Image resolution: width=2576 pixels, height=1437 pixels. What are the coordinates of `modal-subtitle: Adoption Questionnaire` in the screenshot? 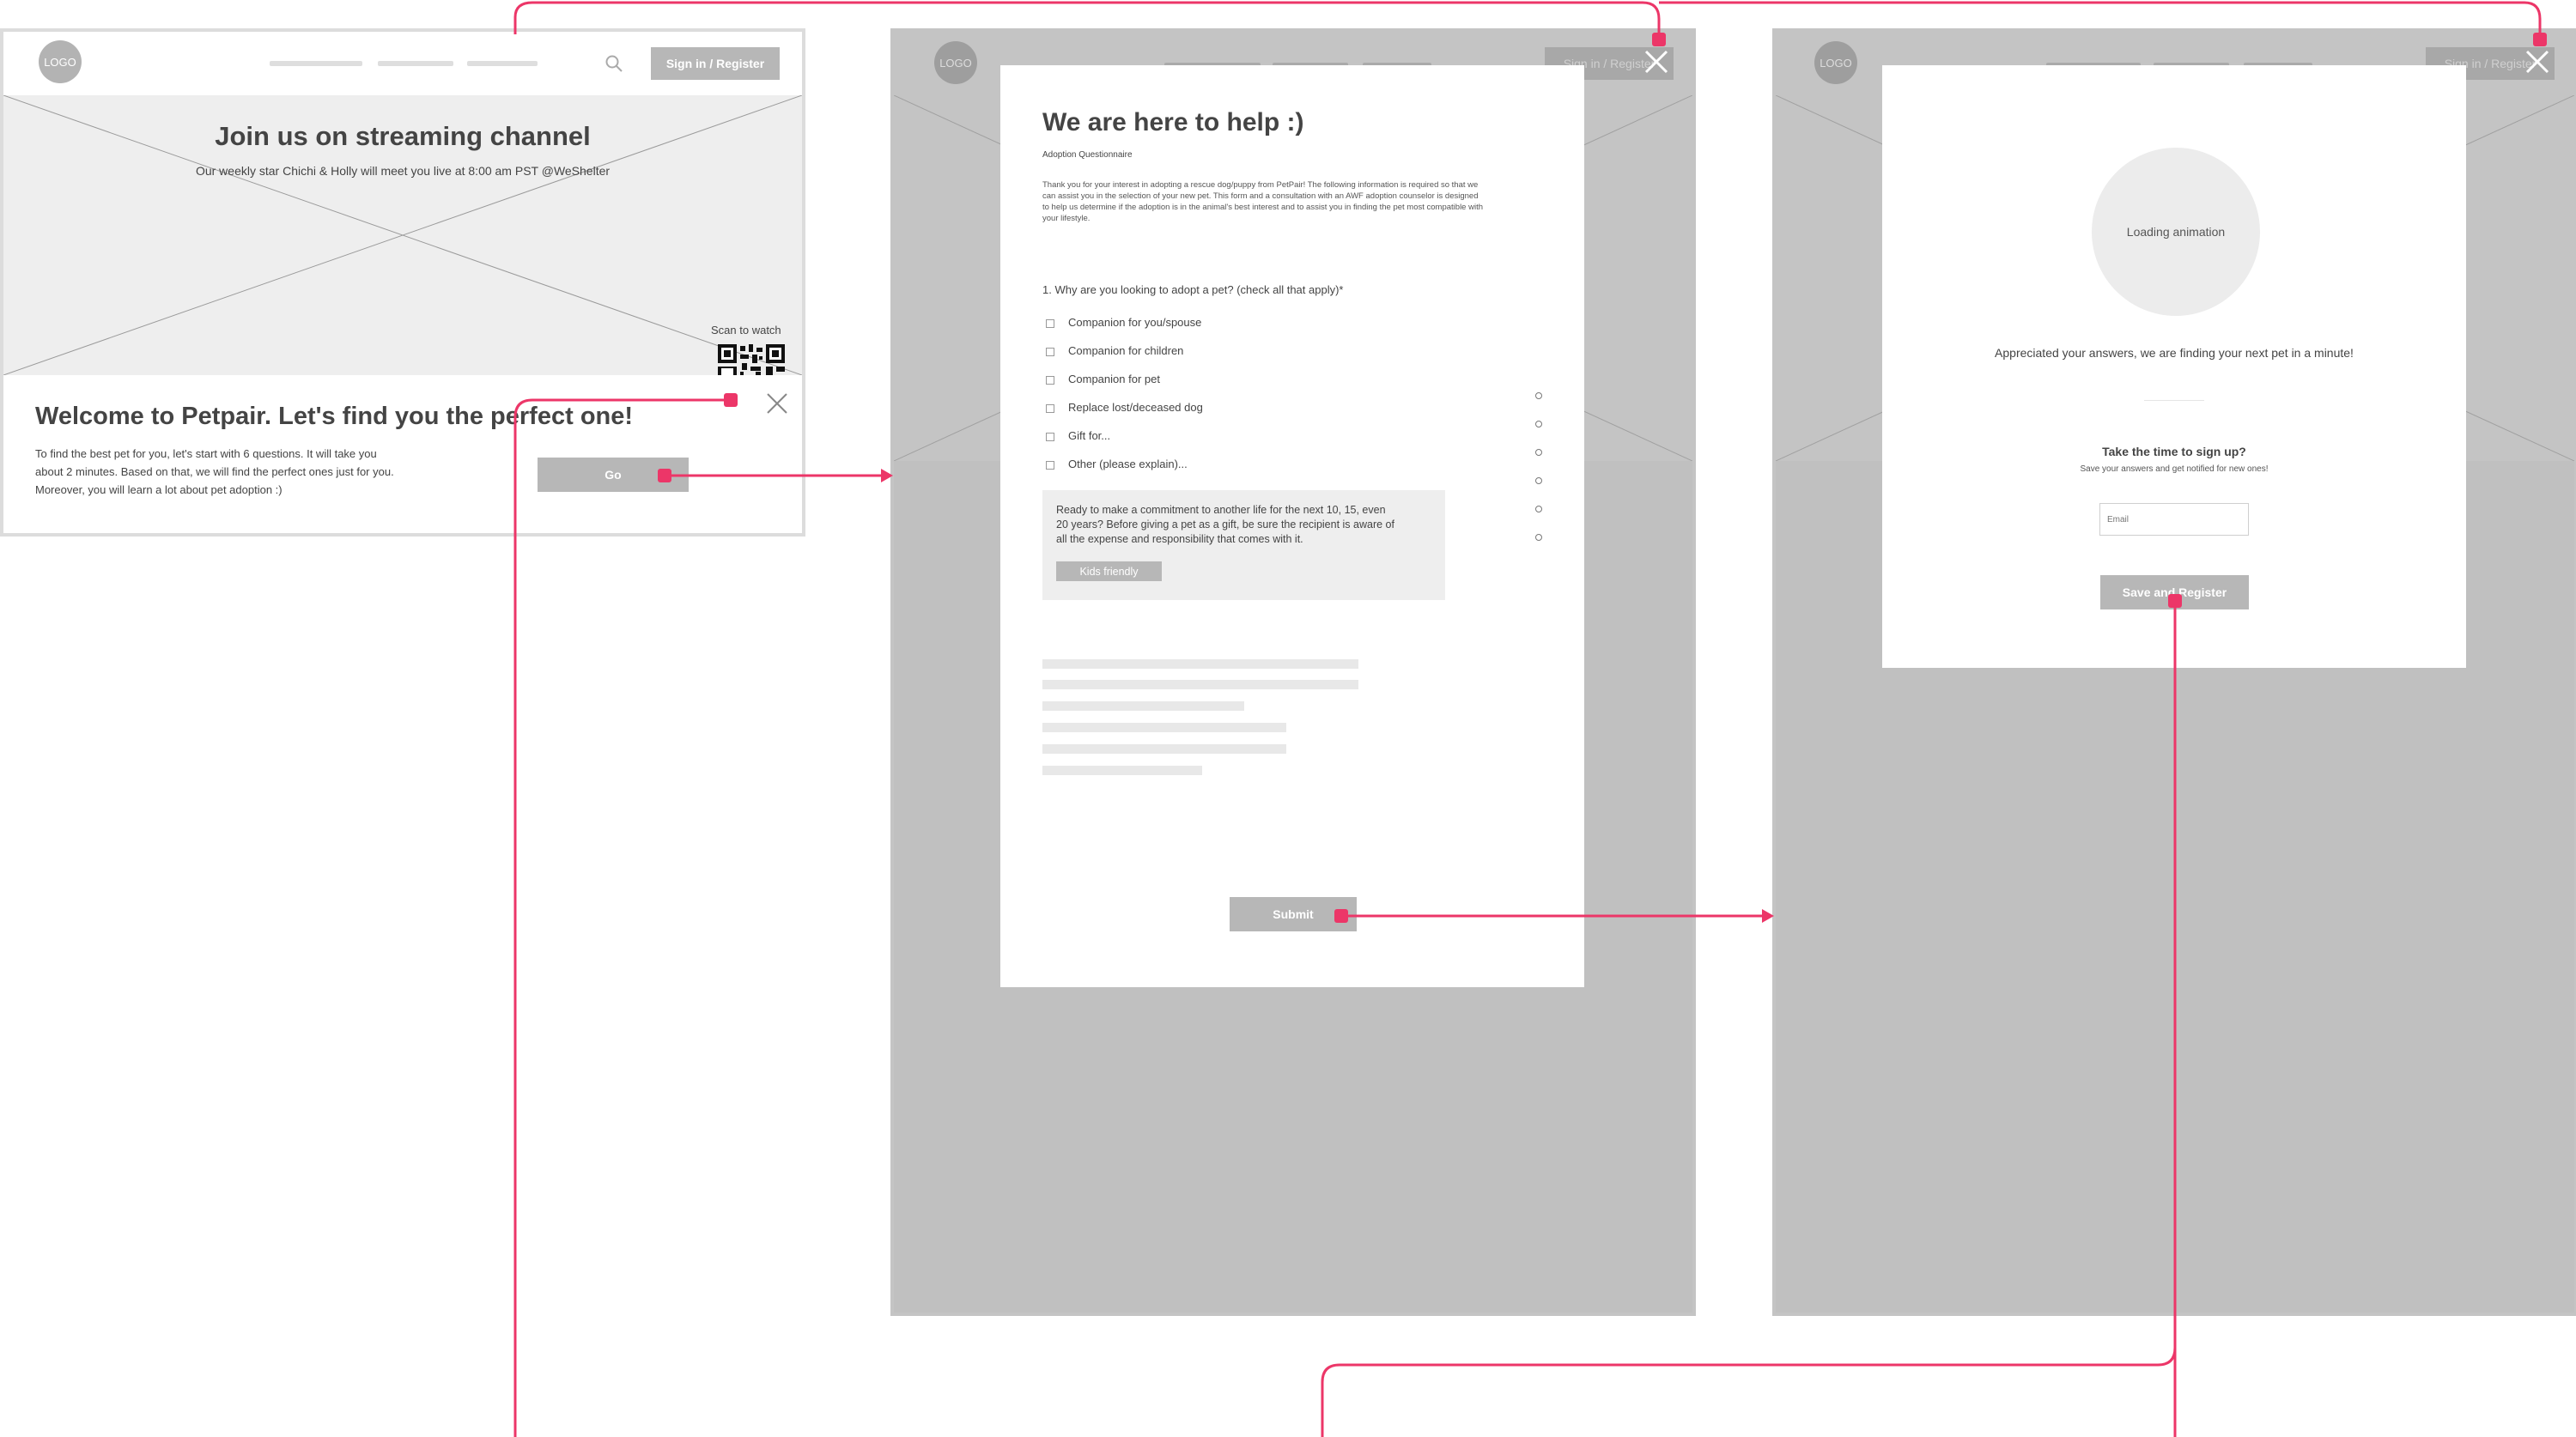 It's located at (1087, 155).